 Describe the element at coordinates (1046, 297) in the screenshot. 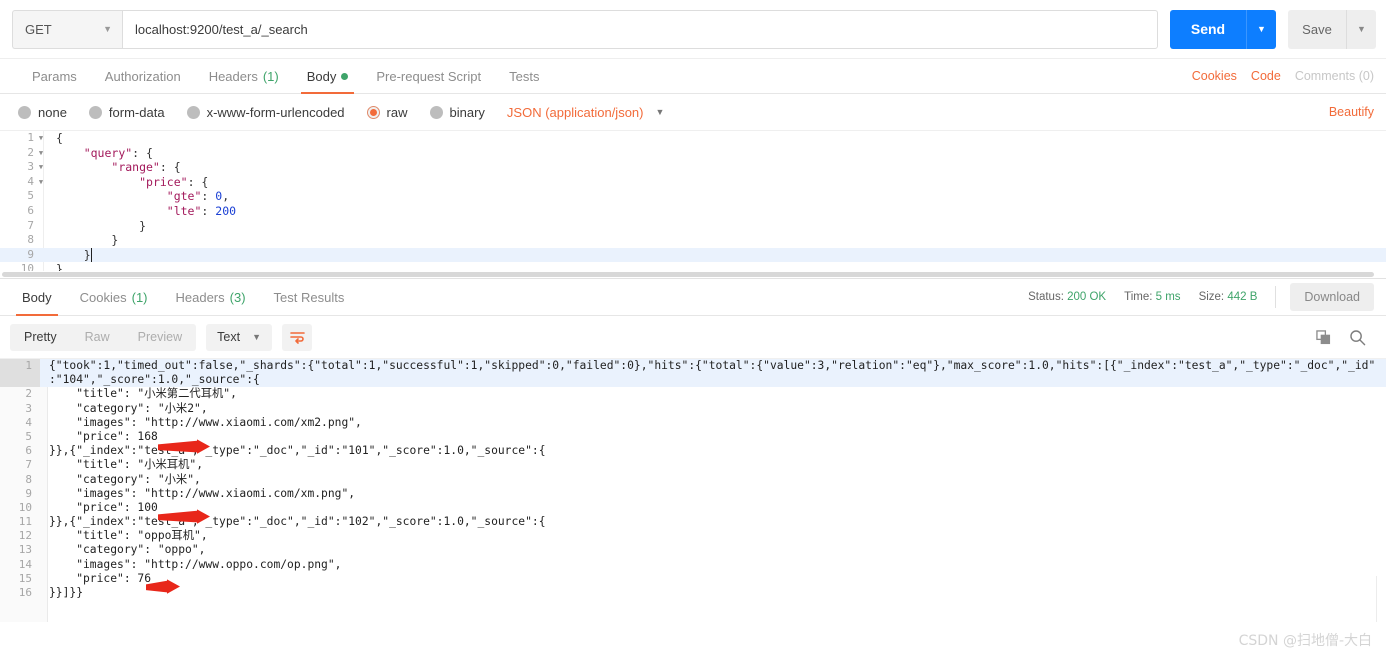

I see `status-label: Status:` at that location.